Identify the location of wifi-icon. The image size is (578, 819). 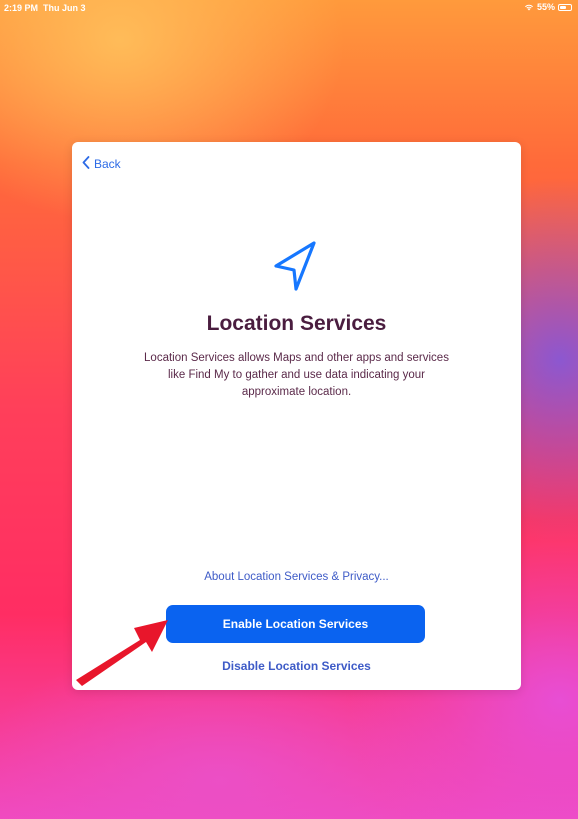
(529, 7).